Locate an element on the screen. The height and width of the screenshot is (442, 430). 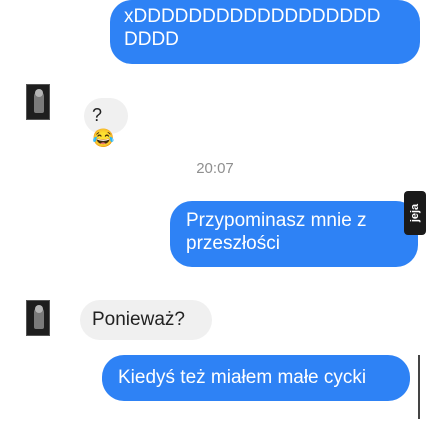
outgoing-message-2: Przypominasz mnie z przeszłości is located at coordinates (294, 234).